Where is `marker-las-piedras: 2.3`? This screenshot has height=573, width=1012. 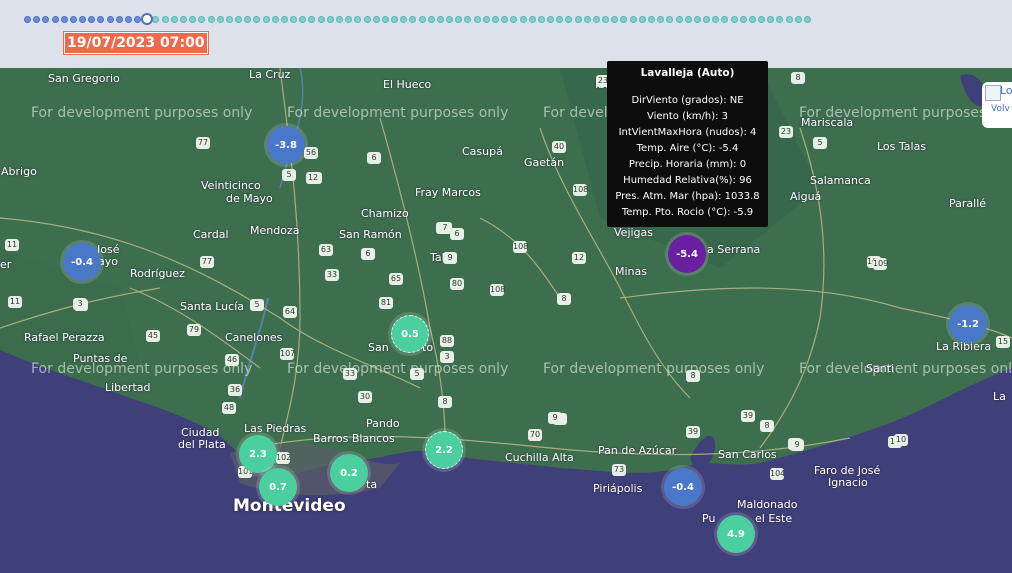 marker-las-piedras: 2.3 is located at coordinates (258, 454).